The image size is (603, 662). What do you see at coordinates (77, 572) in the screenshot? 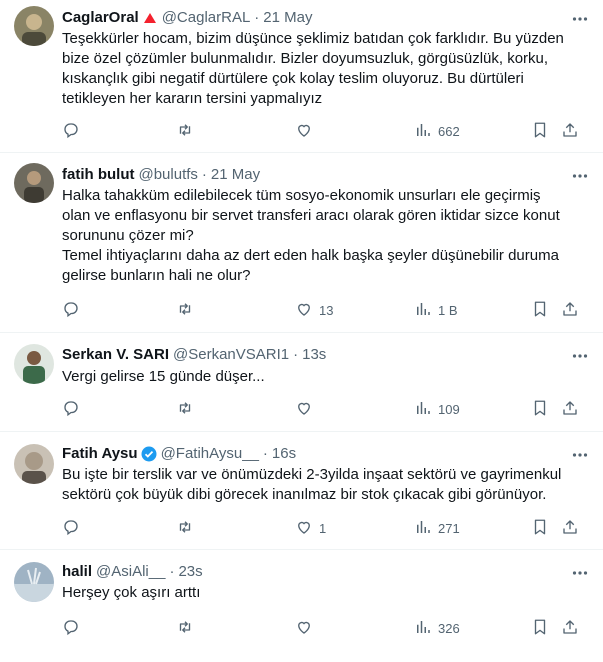
I see `author-name: halil` at bounding box center [77, 572].